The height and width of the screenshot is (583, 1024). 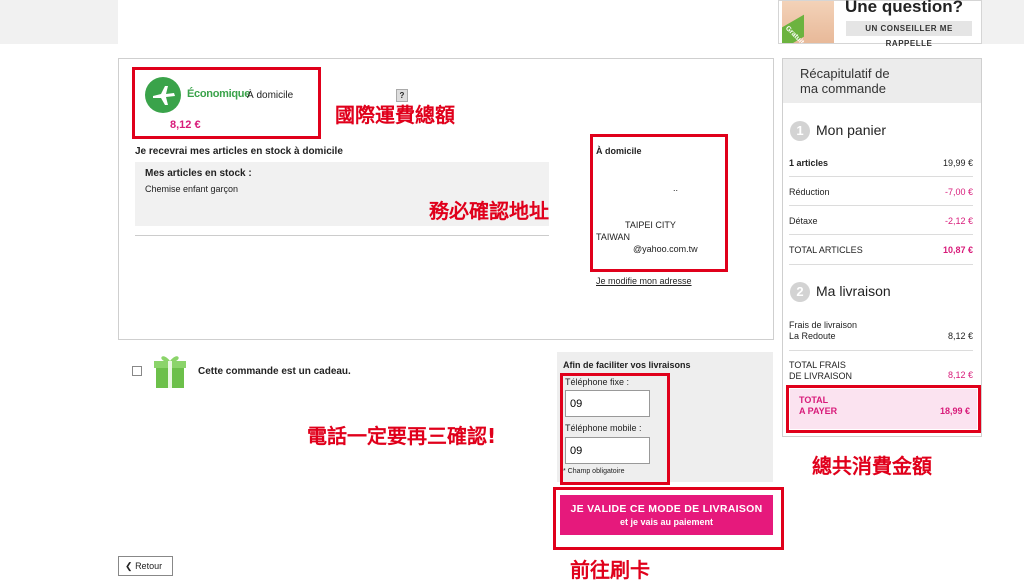 I want to click on annotation-shipping-total: 國際運費總額, so click(x=395, y=115).